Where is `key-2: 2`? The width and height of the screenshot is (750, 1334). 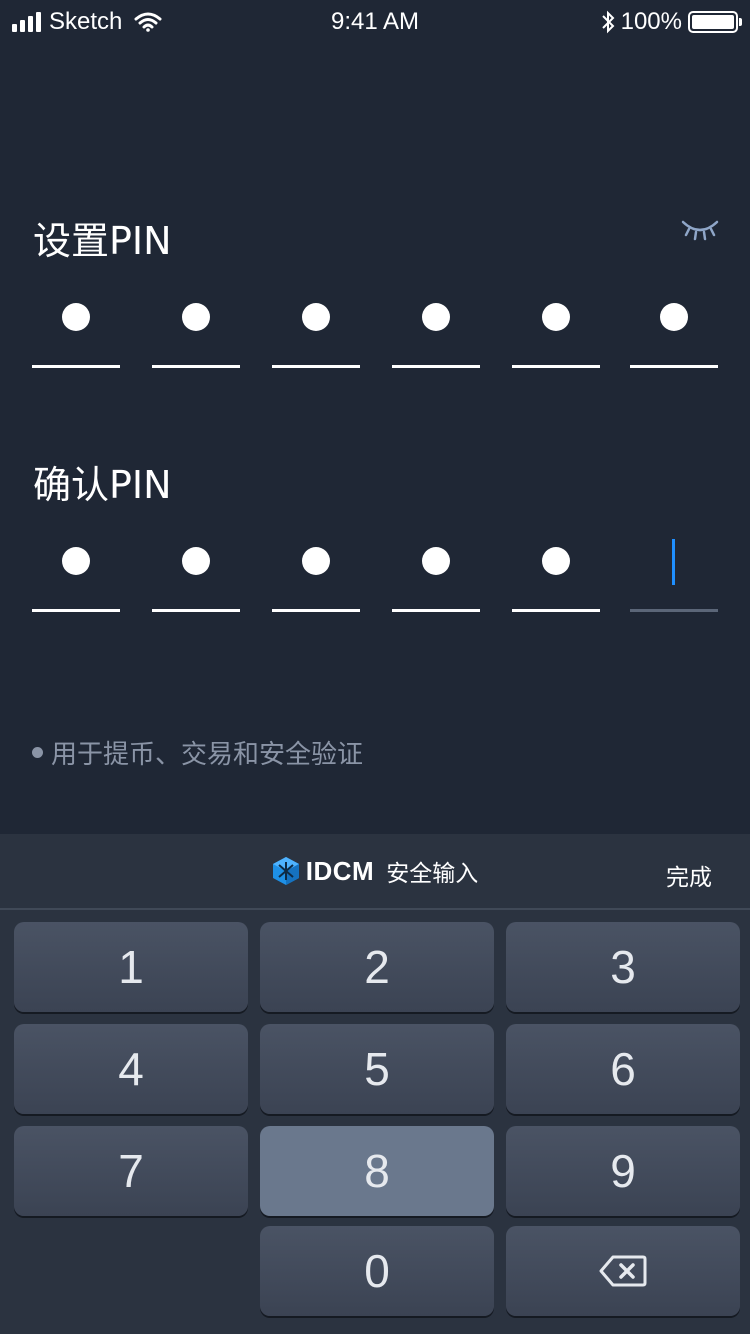 key-2: 2 is located at coordinates (377, 967).